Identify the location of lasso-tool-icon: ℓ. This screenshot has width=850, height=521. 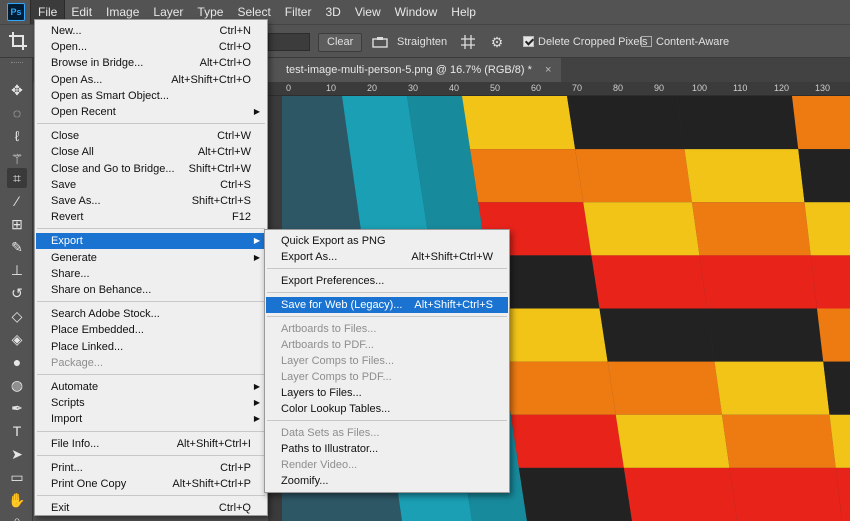
(17, 136).